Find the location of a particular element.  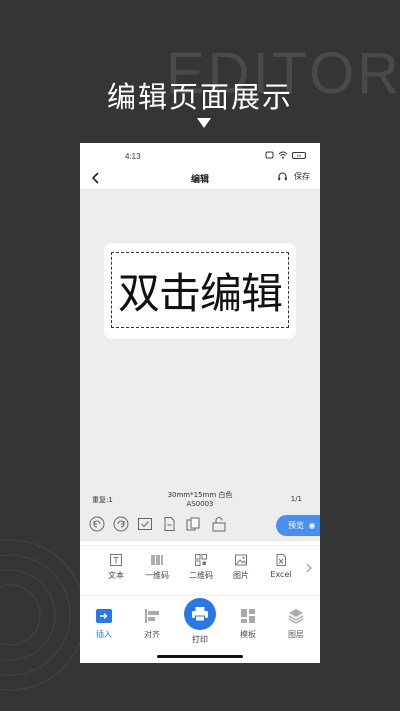

insert-image-button: 图片 is located at coordinates (241, 567).